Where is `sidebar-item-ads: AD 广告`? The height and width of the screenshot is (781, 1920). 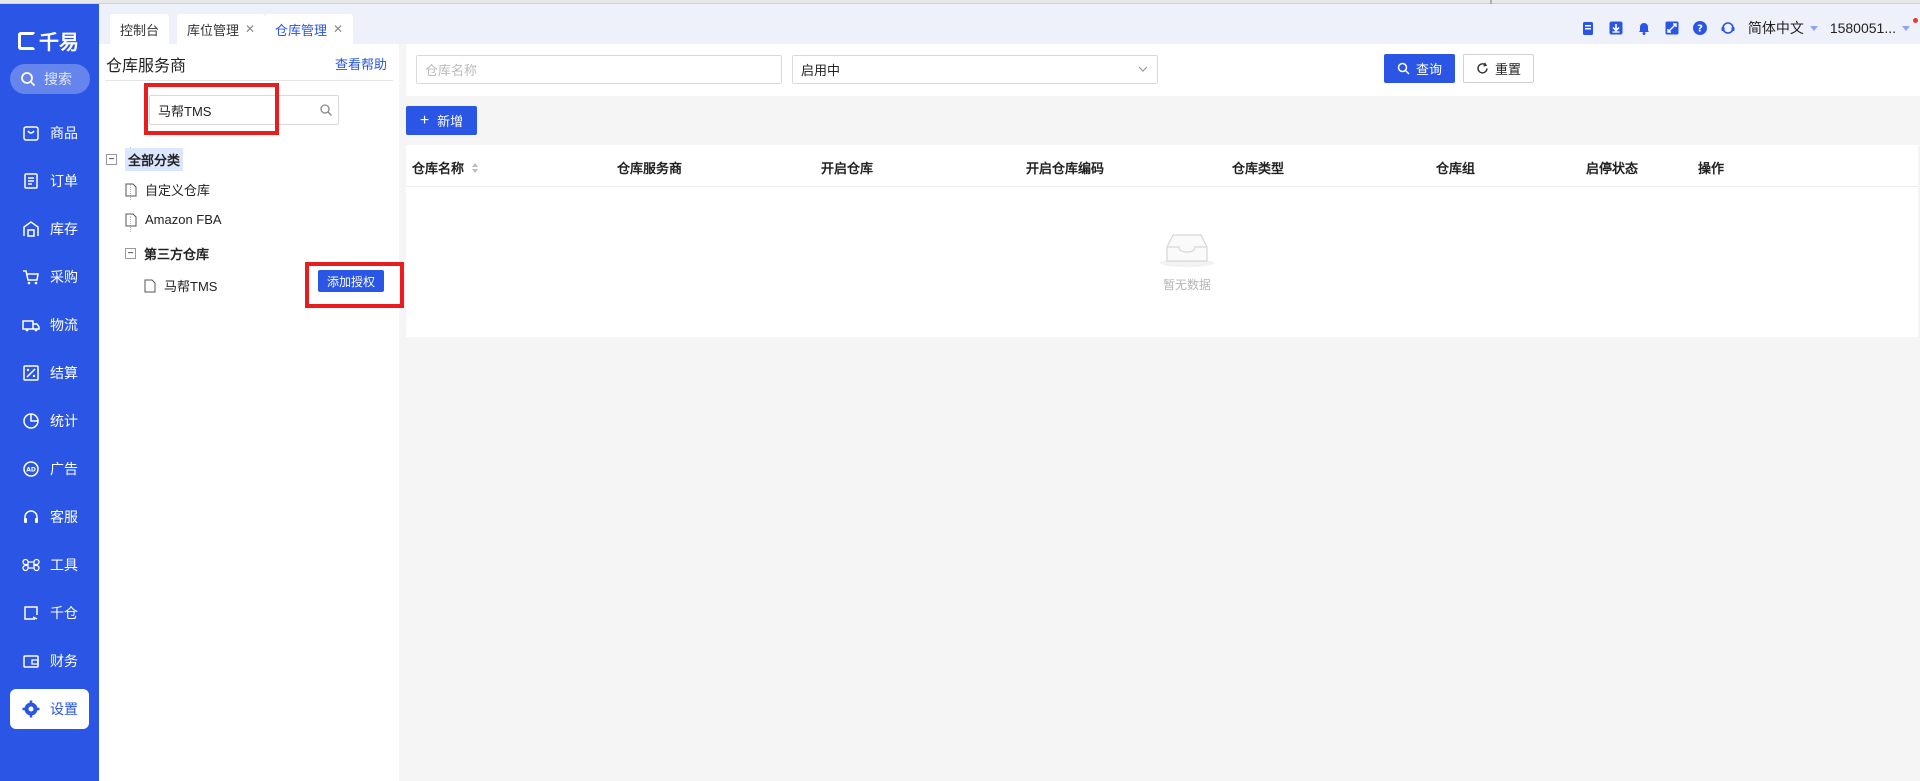
sidebar-item-ads: AD 广告 is located at coordinates (49, 469).